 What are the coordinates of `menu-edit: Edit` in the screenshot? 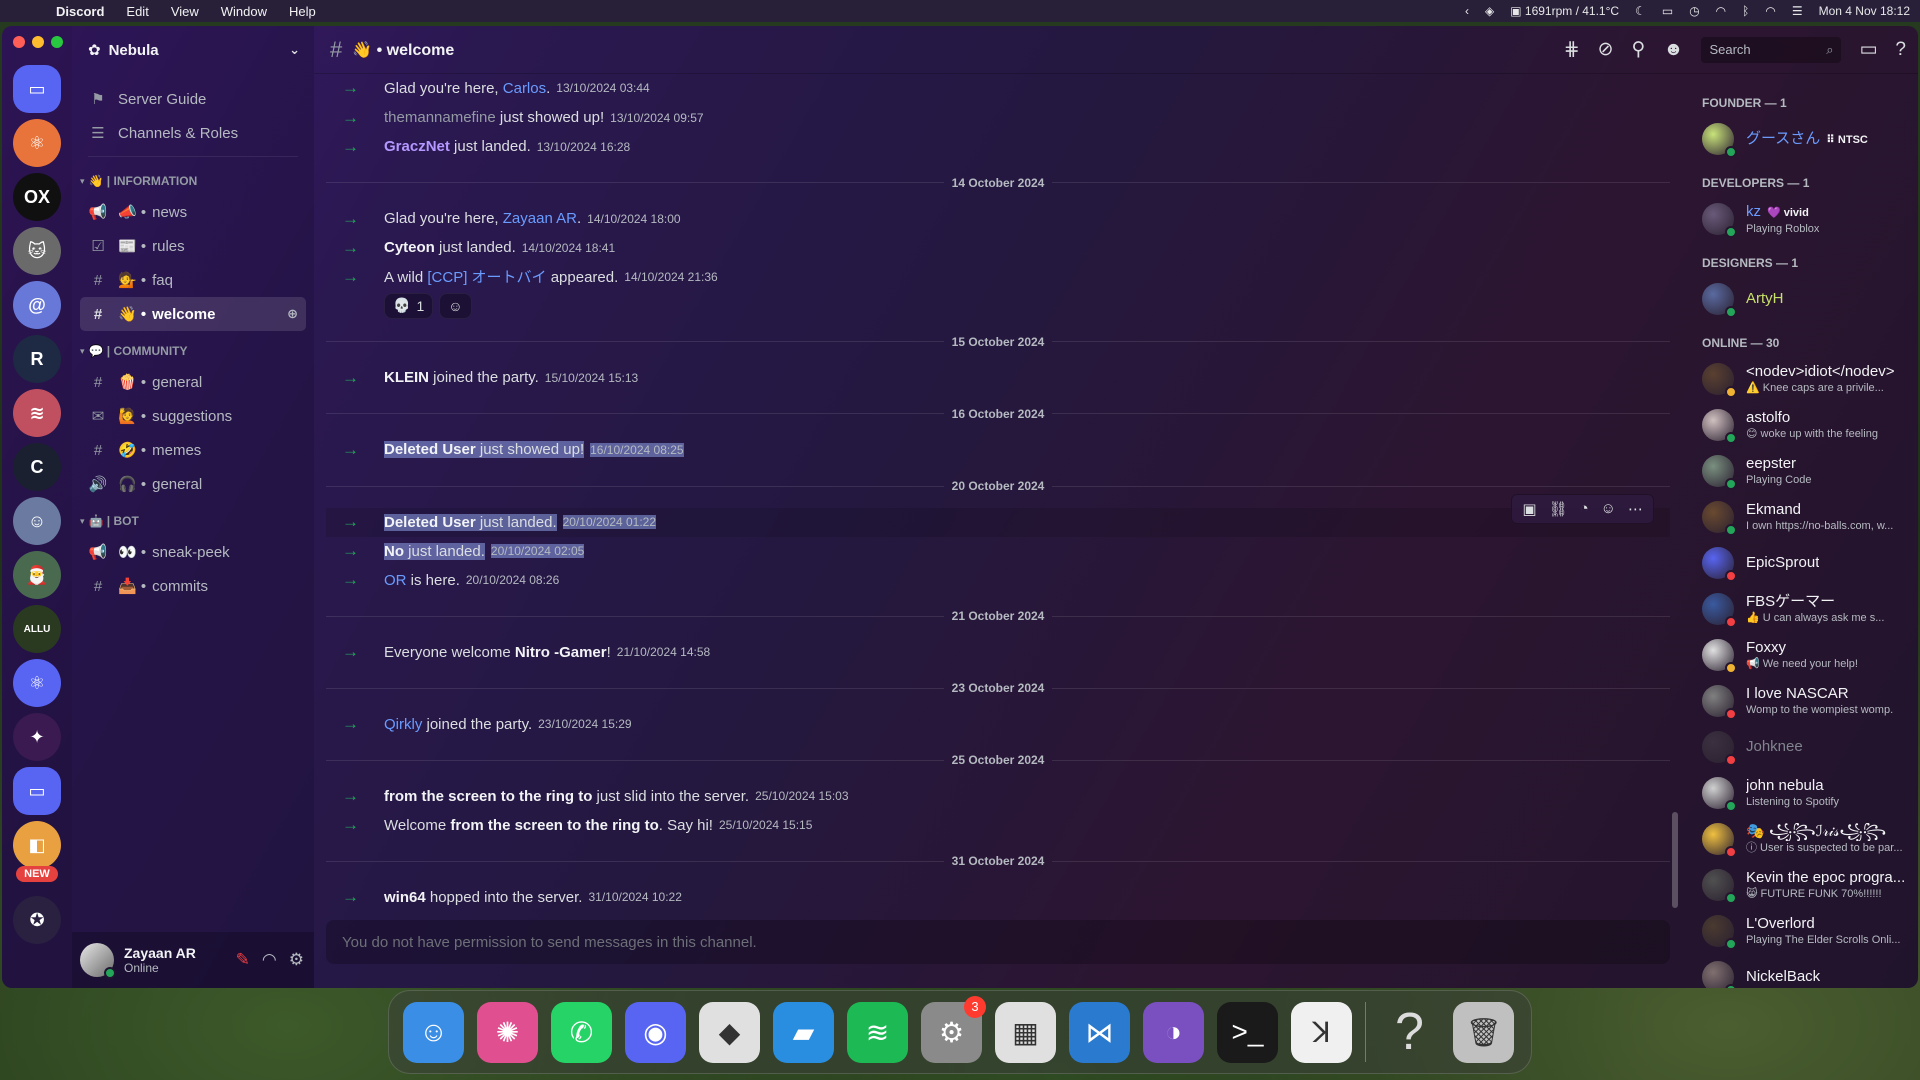 It's located at (137, 11).